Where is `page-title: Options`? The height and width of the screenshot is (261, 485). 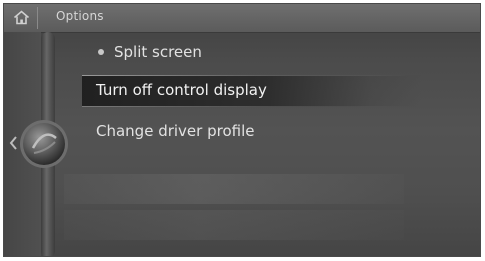 page-title: Options is located at coordinates (80, 16).